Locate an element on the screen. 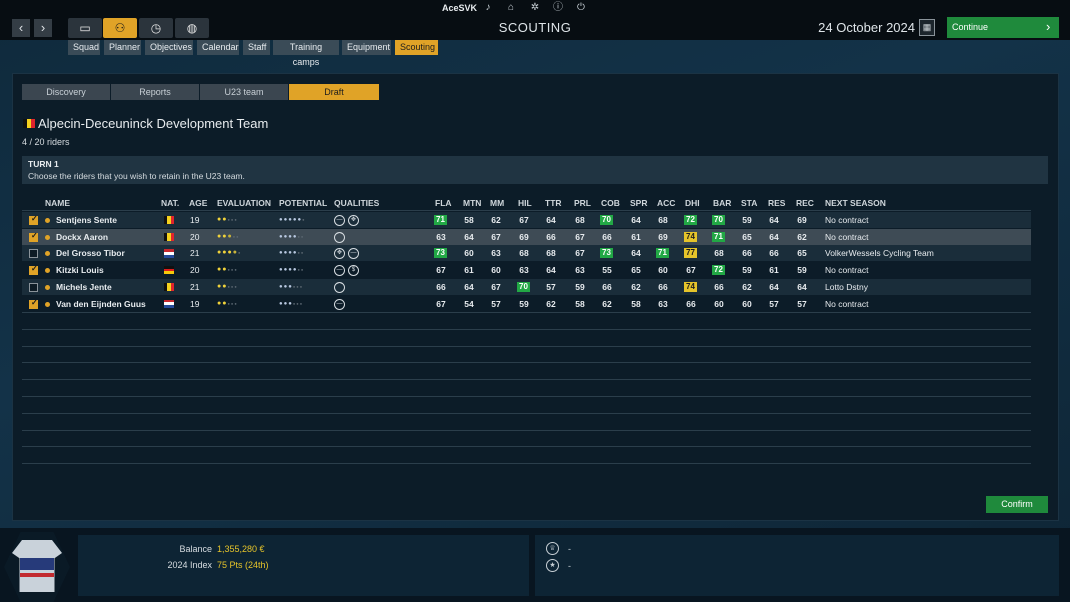 The width and height of the screenshot is (1070, 602). tab-equipment: Equipment is located at coordinates (366, 47).